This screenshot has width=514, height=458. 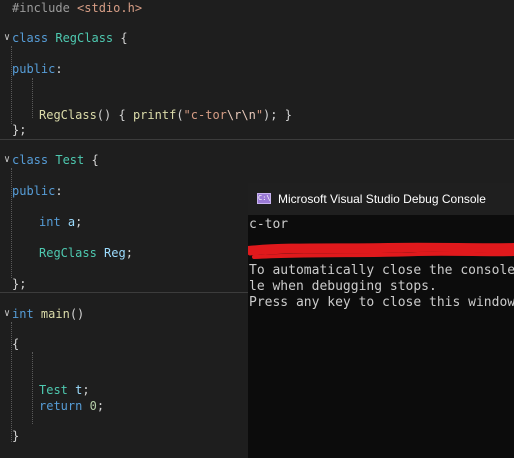 What do you see at coordinates (70, 160) in the screenshot?
I see `class-name: Test` at bounding box center [70, 160].